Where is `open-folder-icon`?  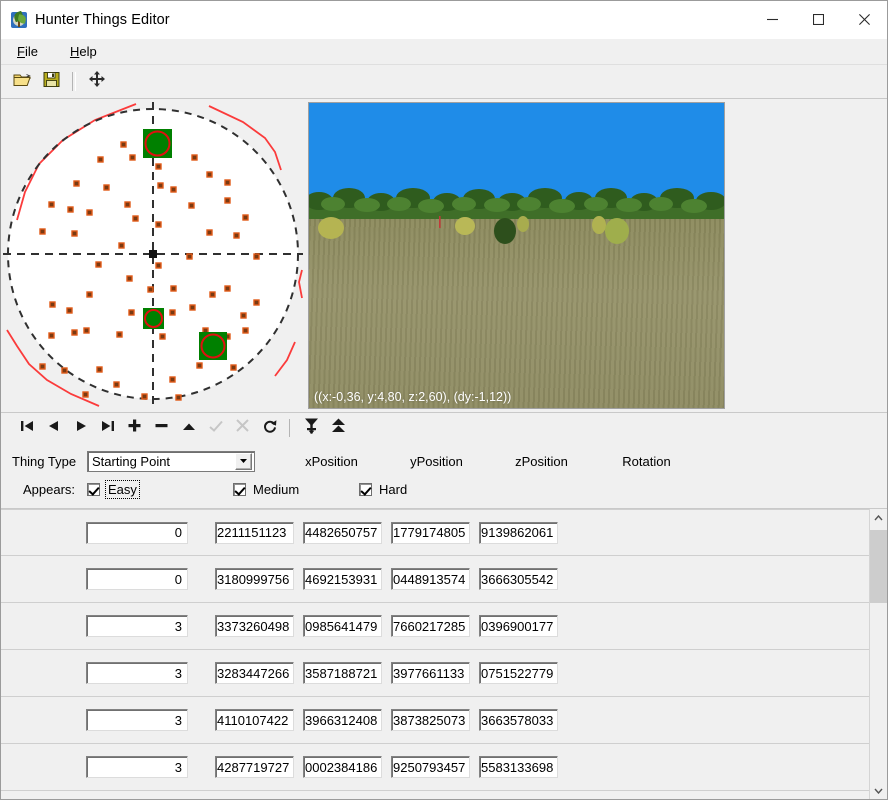
open-folder-icon is located at coordinates (22, 82).